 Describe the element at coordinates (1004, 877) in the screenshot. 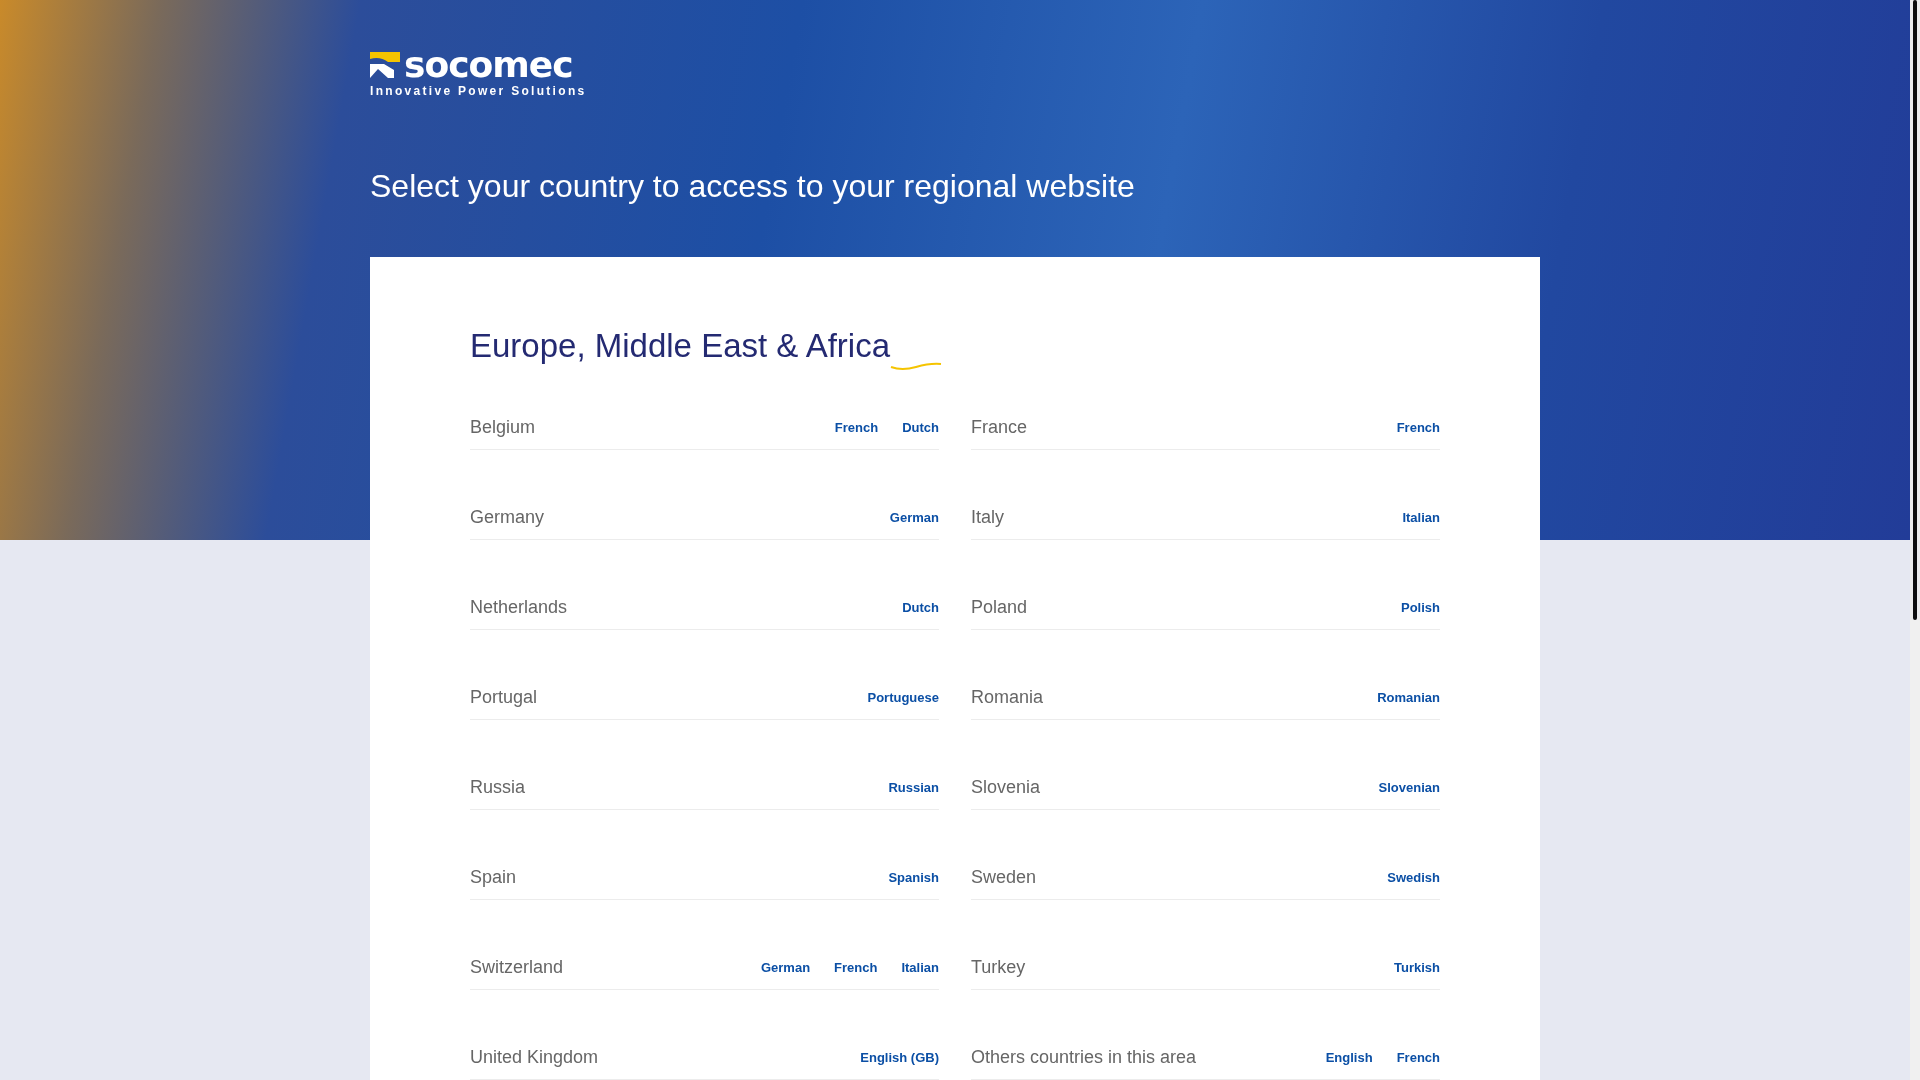

I see `country-name: Sweden` at that location.